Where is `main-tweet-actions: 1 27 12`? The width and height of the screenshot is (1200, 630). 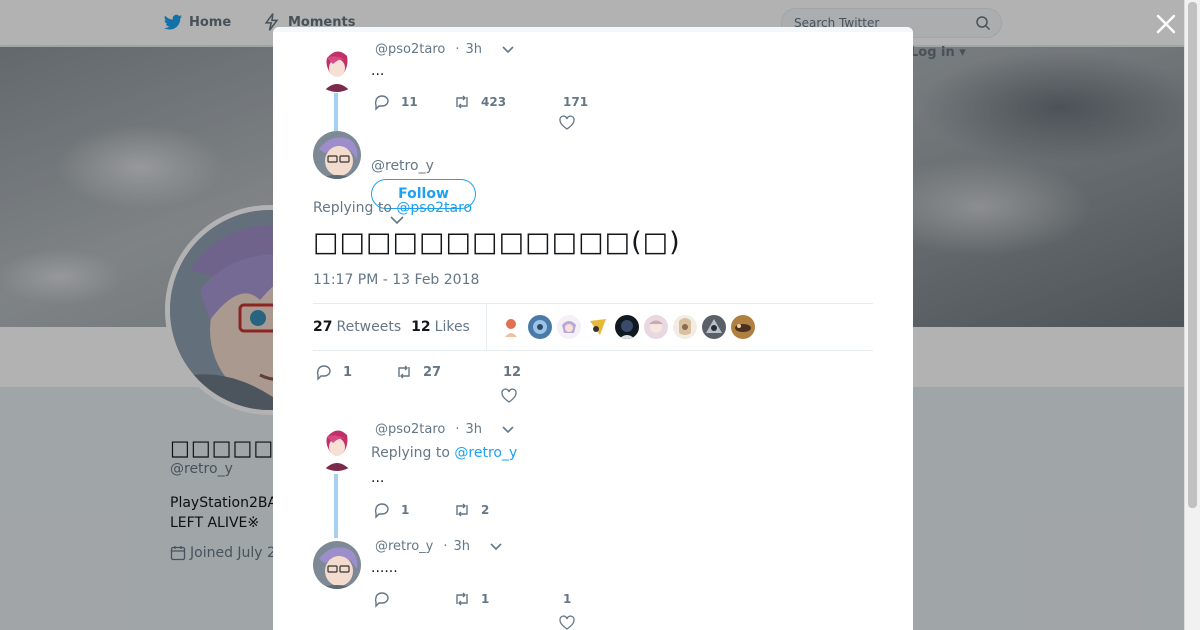 main-tweet-actions: 1 27 12 is located at coordinates (418, 372).